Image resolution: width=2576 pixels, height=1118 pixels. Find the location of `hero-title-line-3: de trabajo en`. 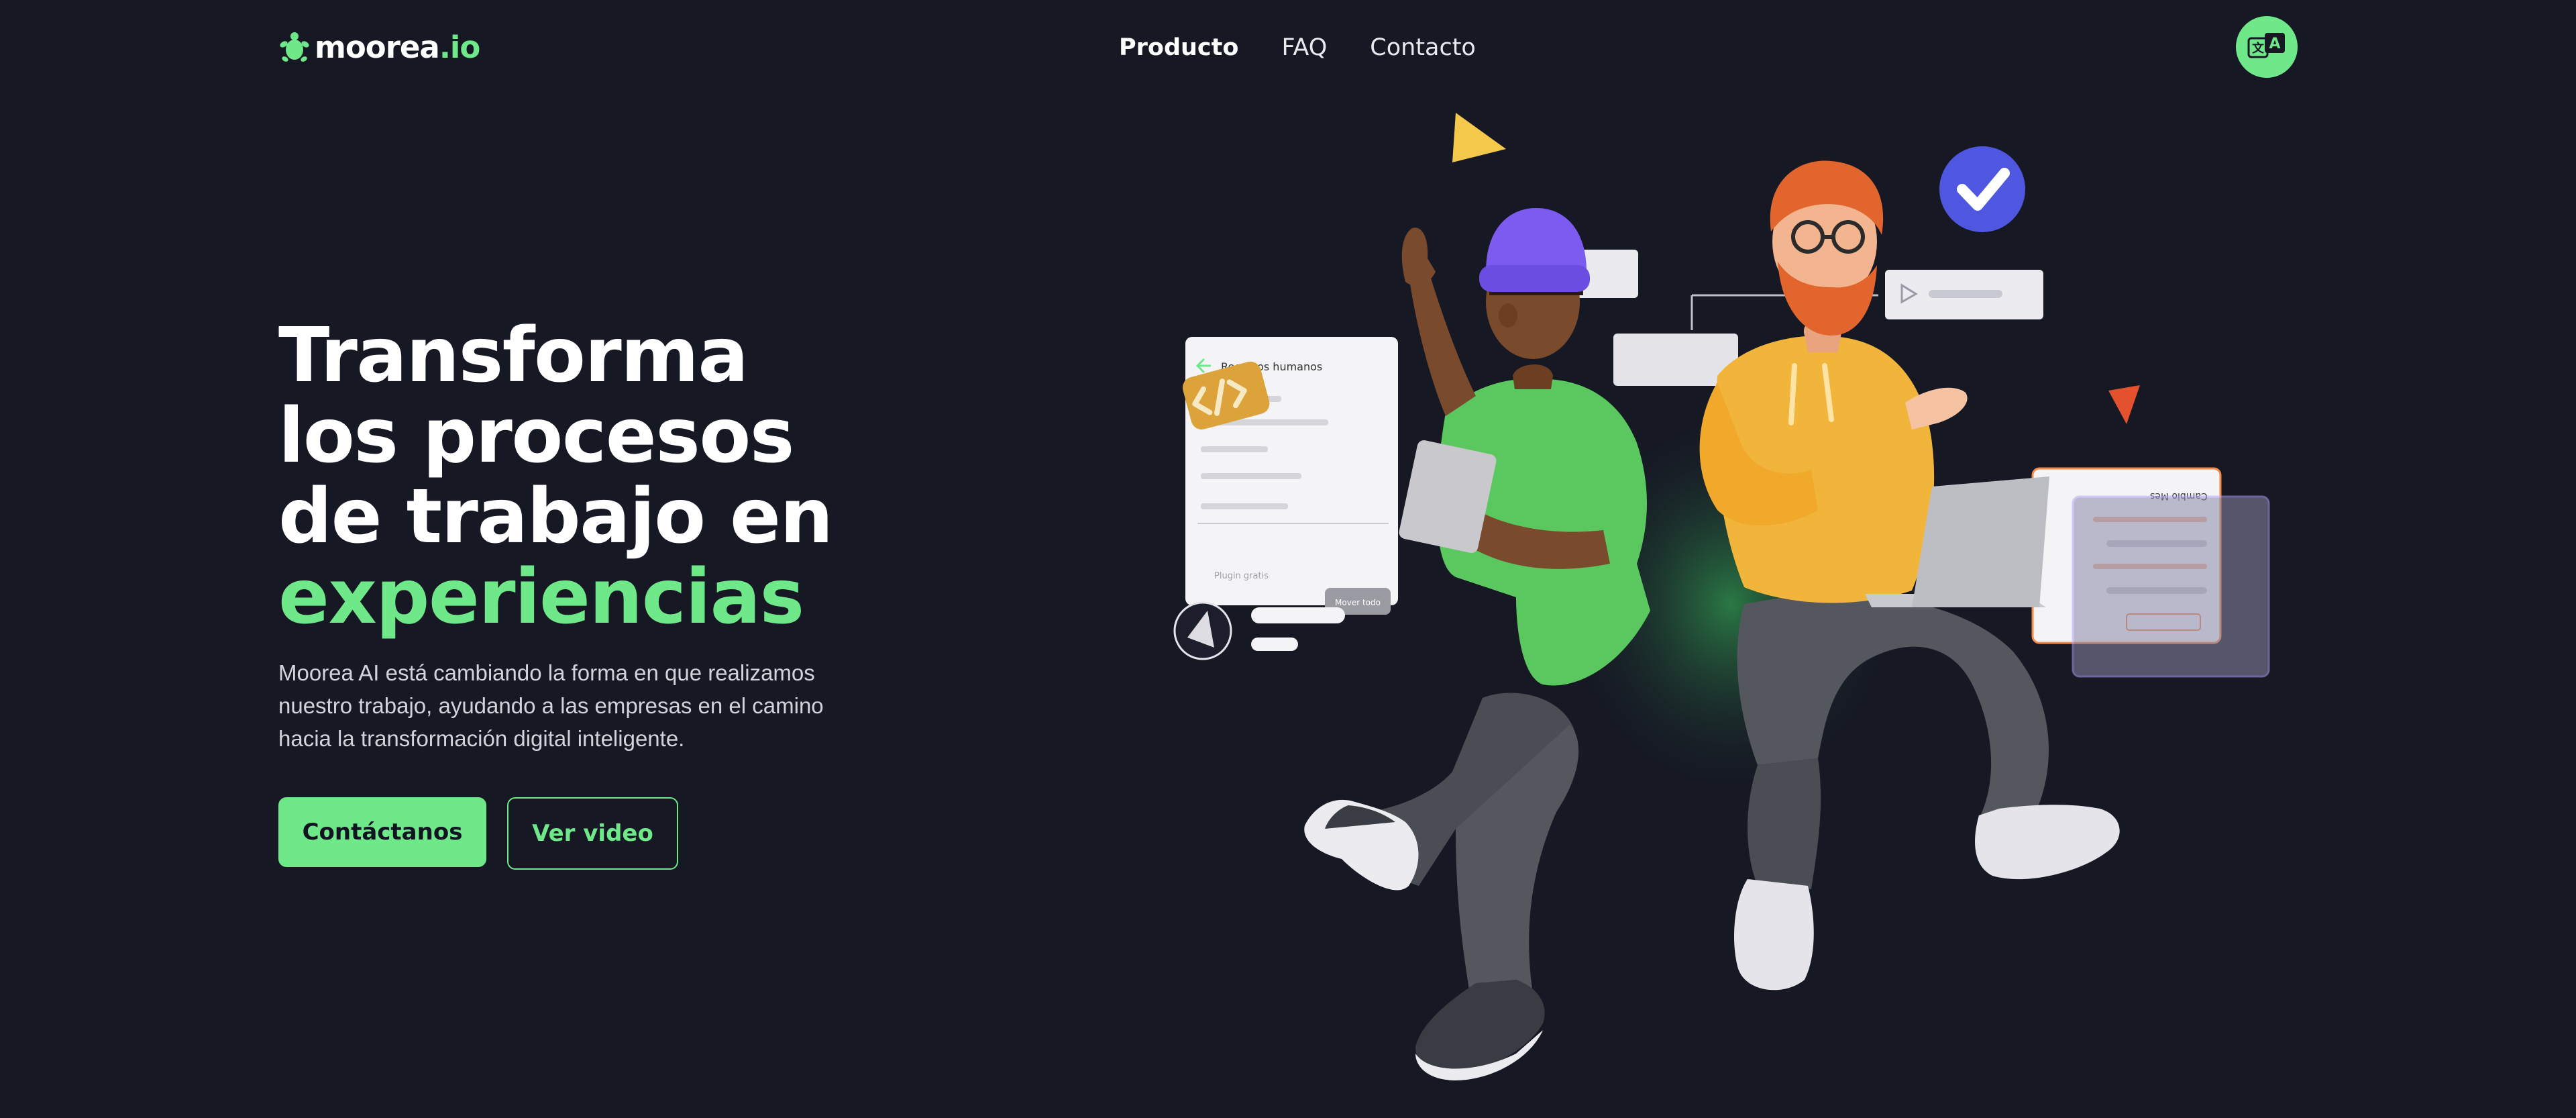

hero-title-line-3: de trabajo en is located at coordinates (555, 517).